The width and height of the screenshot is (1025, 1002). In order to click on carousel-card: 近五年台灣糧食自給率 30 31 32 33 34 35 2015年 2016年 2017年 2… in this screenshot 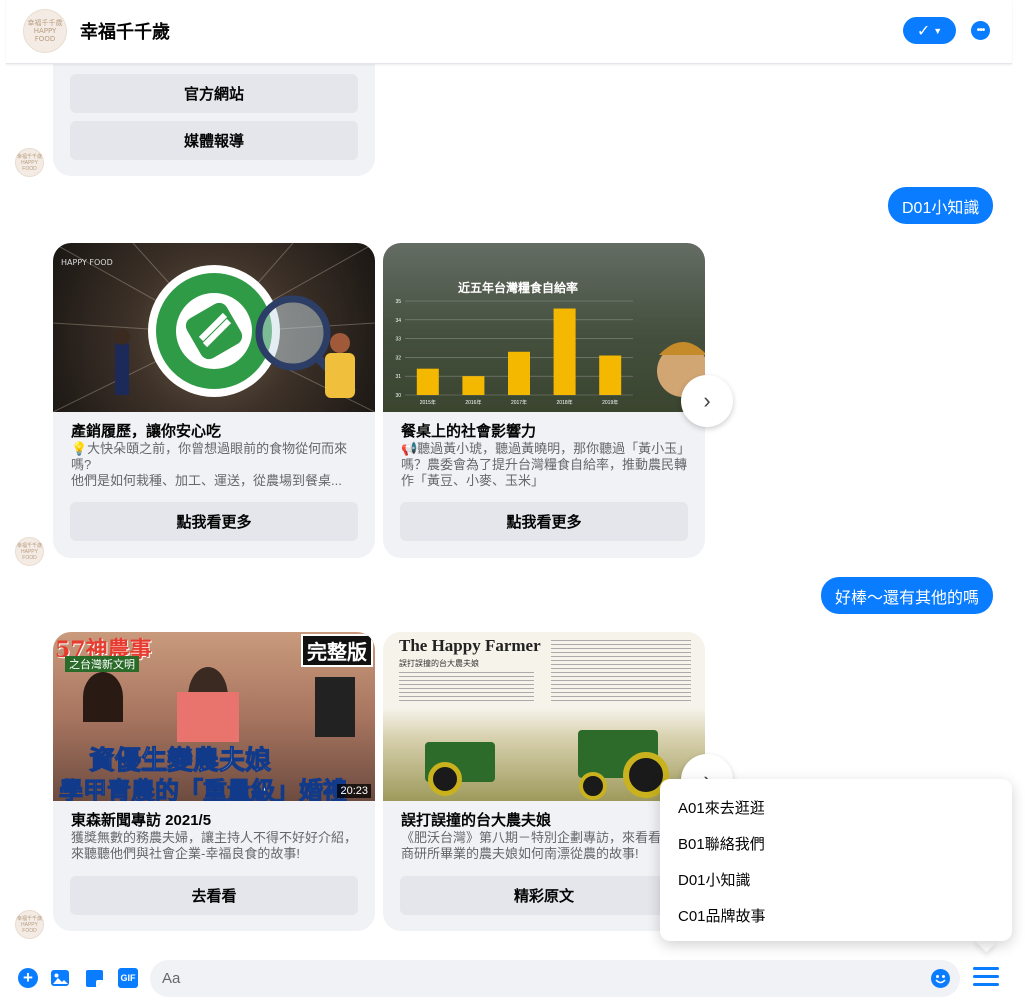, I will do `click(544, 400)`.